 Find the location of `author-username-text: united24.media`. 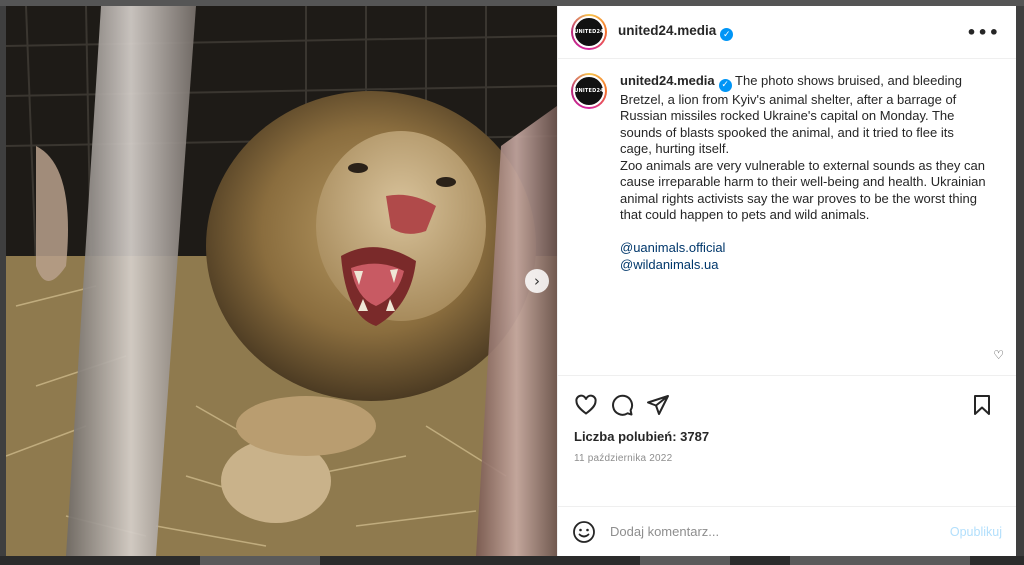

author-username-text: united24.media is located at coordinates (667, 30).